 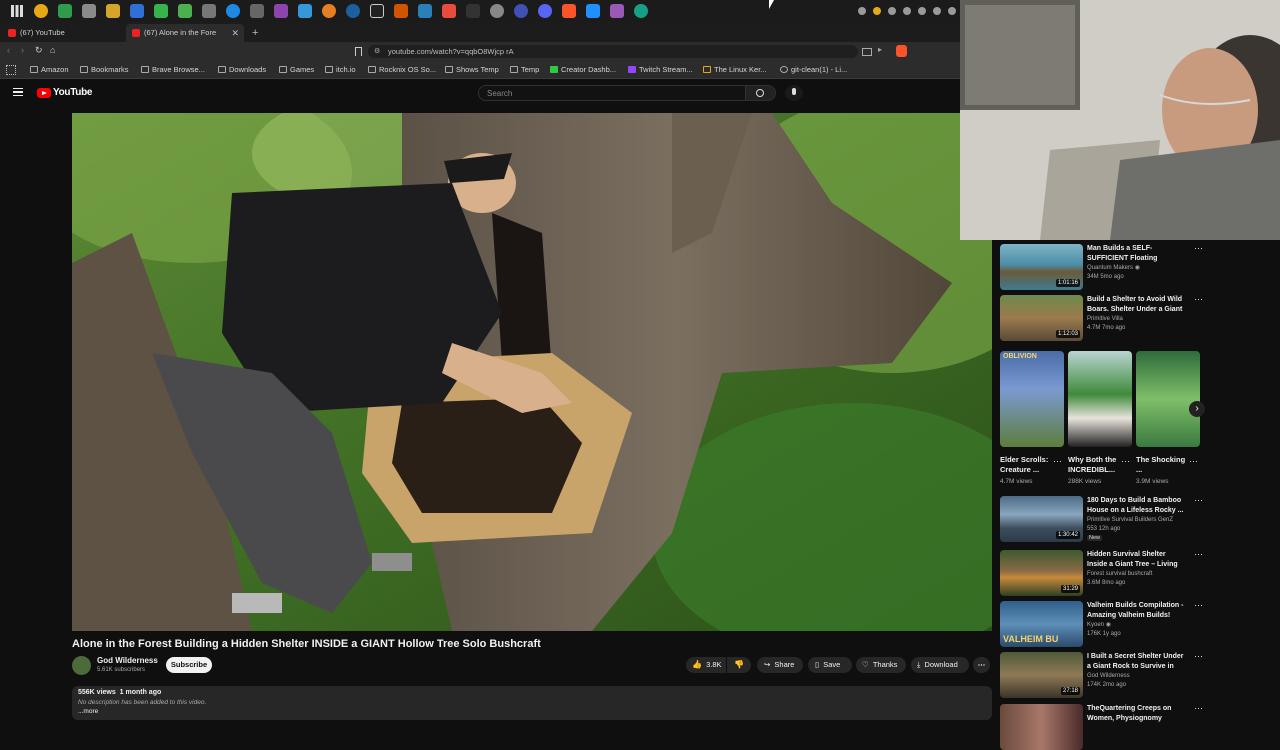 What do you see at coordinates (61, 33) in the screenshot?
I see `tab-youtube-home: (67) YouTube` at bounding box center [61, 33].